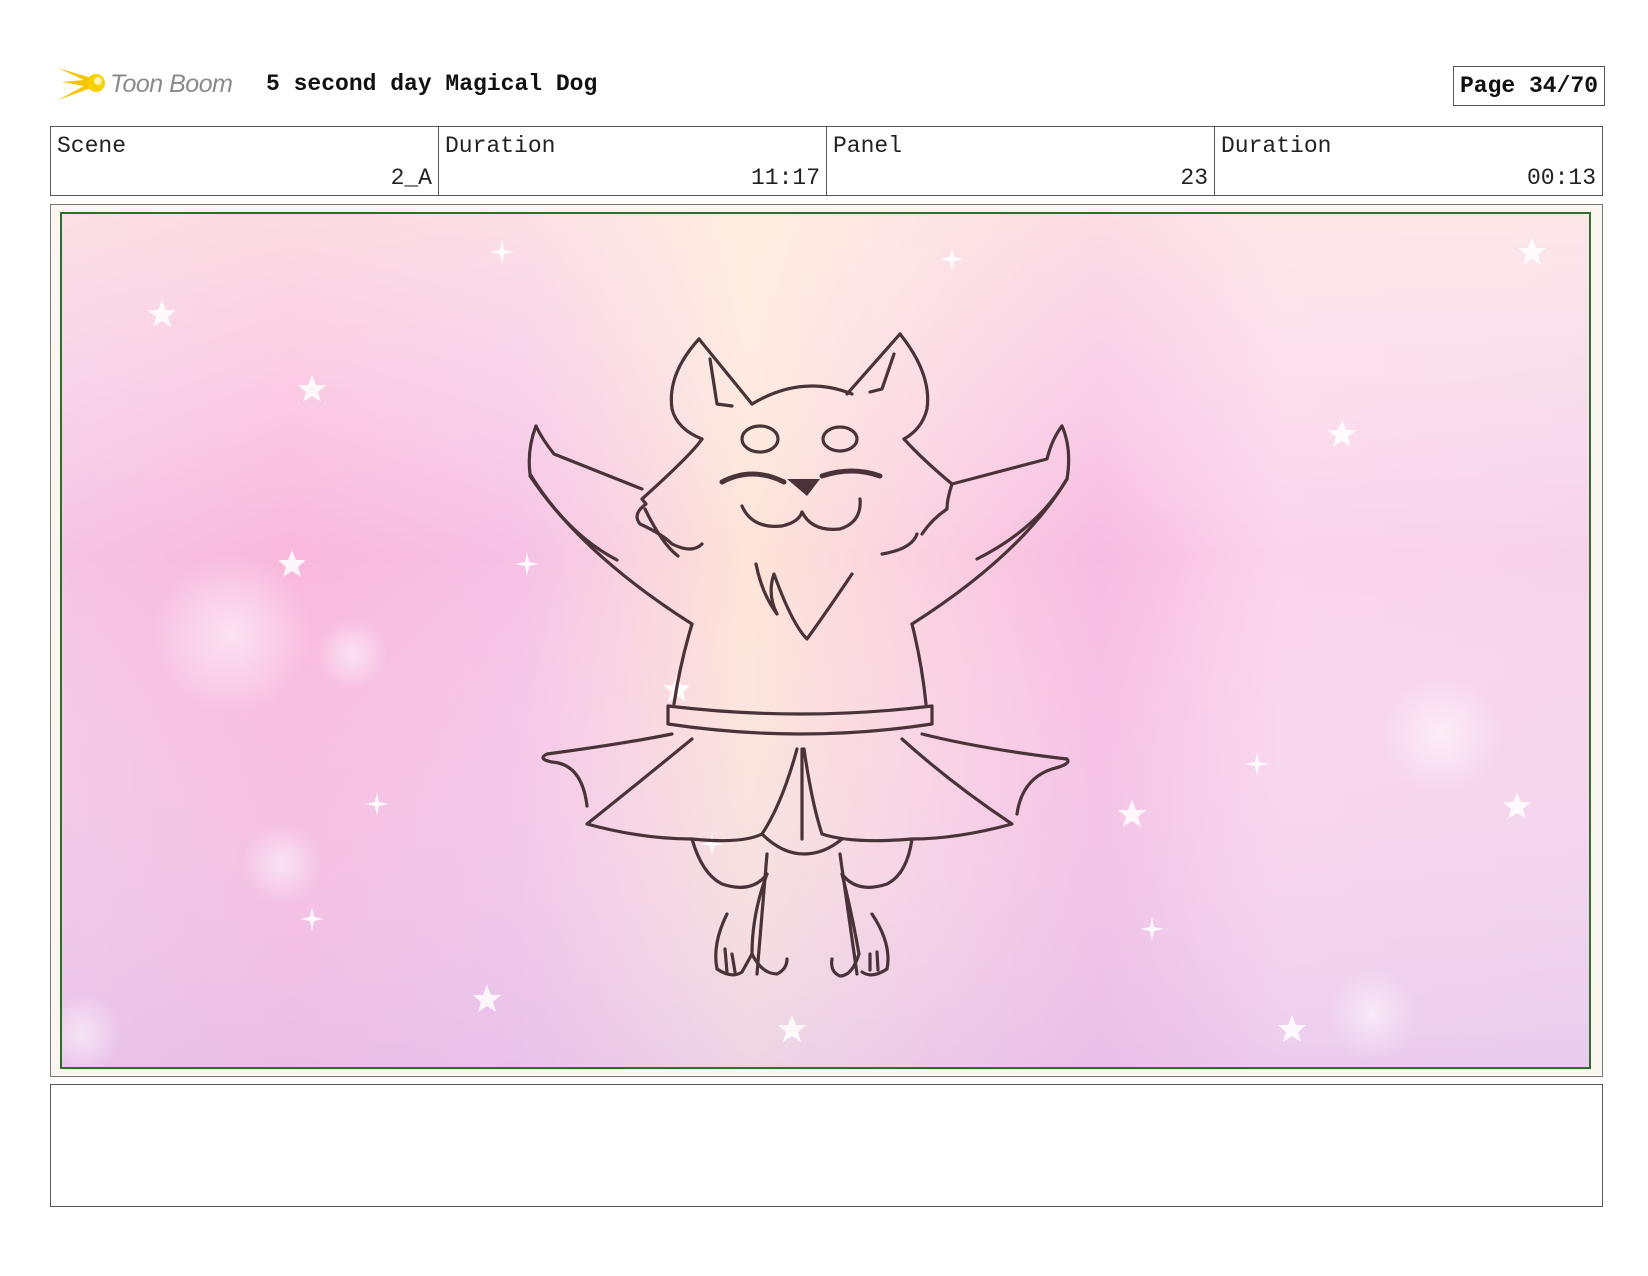 Image resolution: width=1648 pixels, height=1276 pixels. Describe the element at coordinates (81, 84) in the screenshot. I see `starburst-icon` at that location.